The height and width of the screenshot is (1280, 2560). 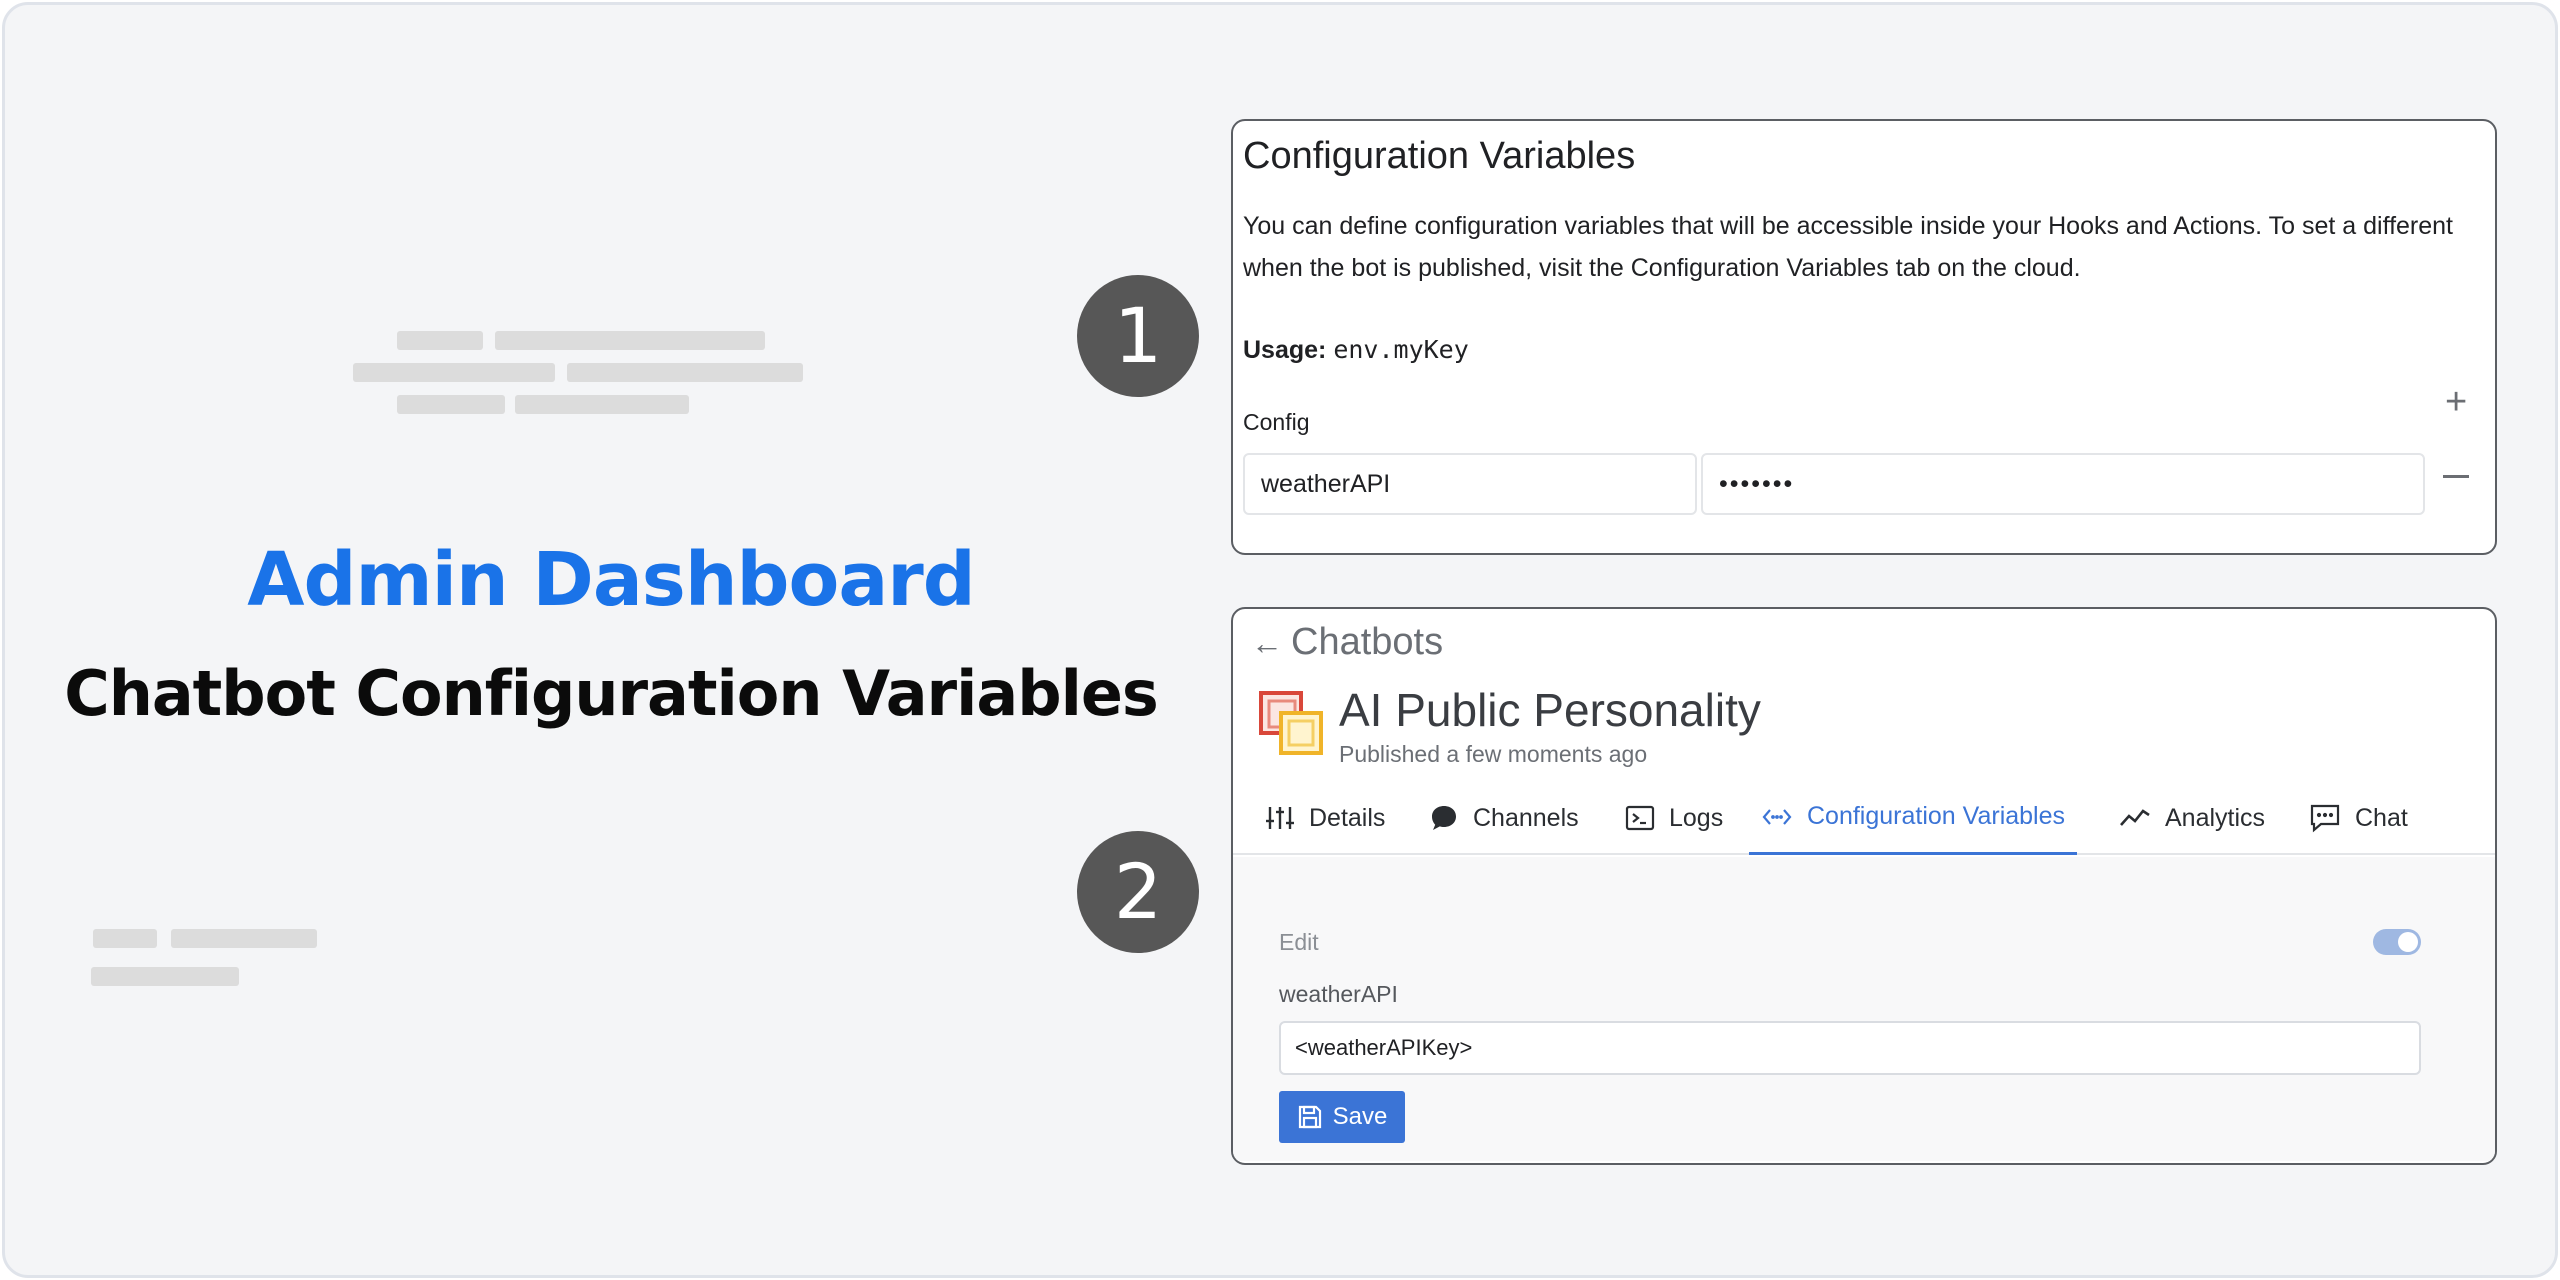 I want to click on sliders-icon, so click(x=1280, y=818).